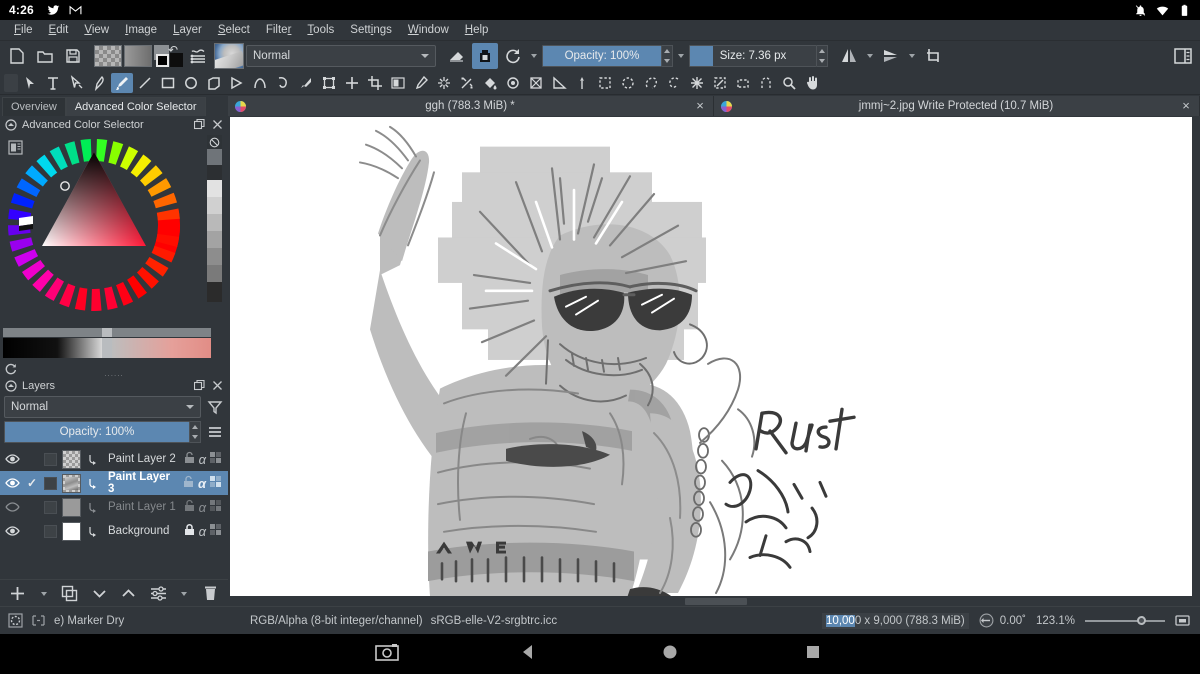 This screenshot has width=1200, height=674. What do you see at coordinates (189, 531) in the screenshot?
I see `layer-locked-icon` at bounding box center [189, 531].